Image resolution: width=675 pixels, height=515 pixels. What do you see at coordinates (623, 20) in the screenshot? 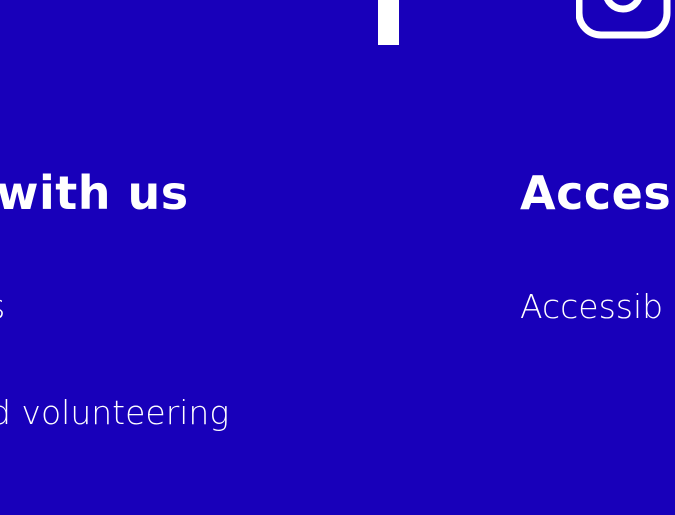
I see `instagram-icon` at bounding box center [623, 20].